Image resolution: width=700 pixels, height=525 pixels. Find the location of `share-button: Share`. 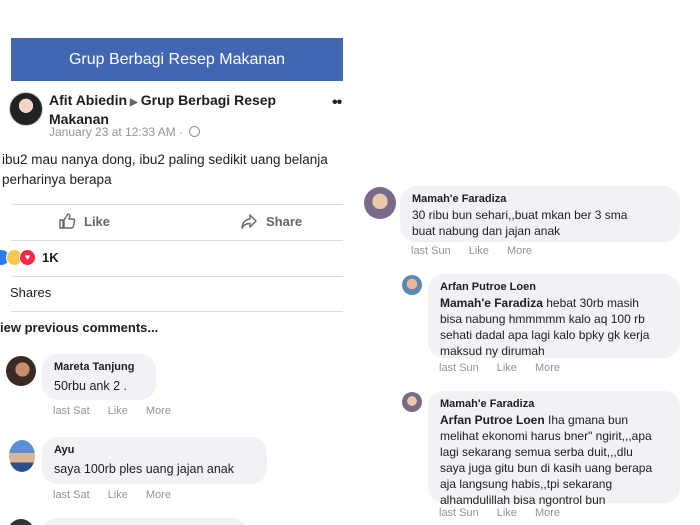

share-button: Share is located at coordinates (271, 221).